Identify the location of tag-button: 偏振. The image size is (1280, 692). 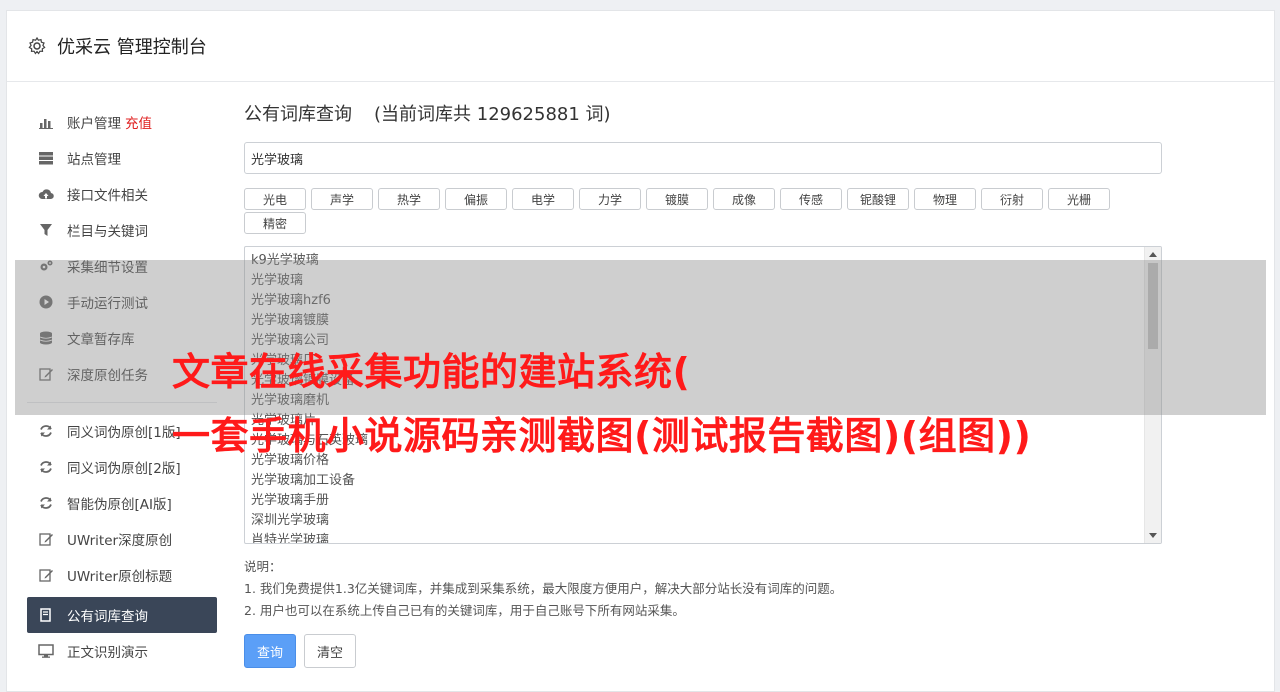
(476, 199).